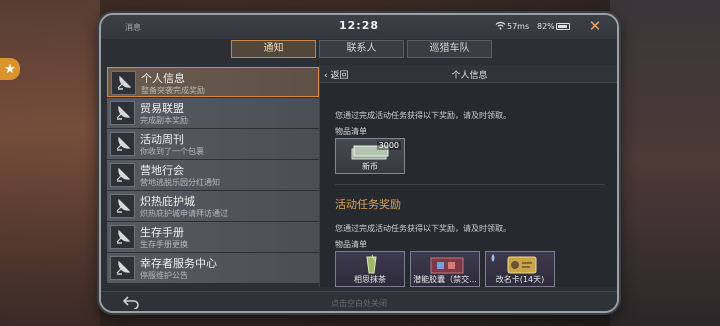 Image resolution: width=720 pixels, height=326 pixels. I want to click on message-title: 贸易联盟, so click(162, 108).